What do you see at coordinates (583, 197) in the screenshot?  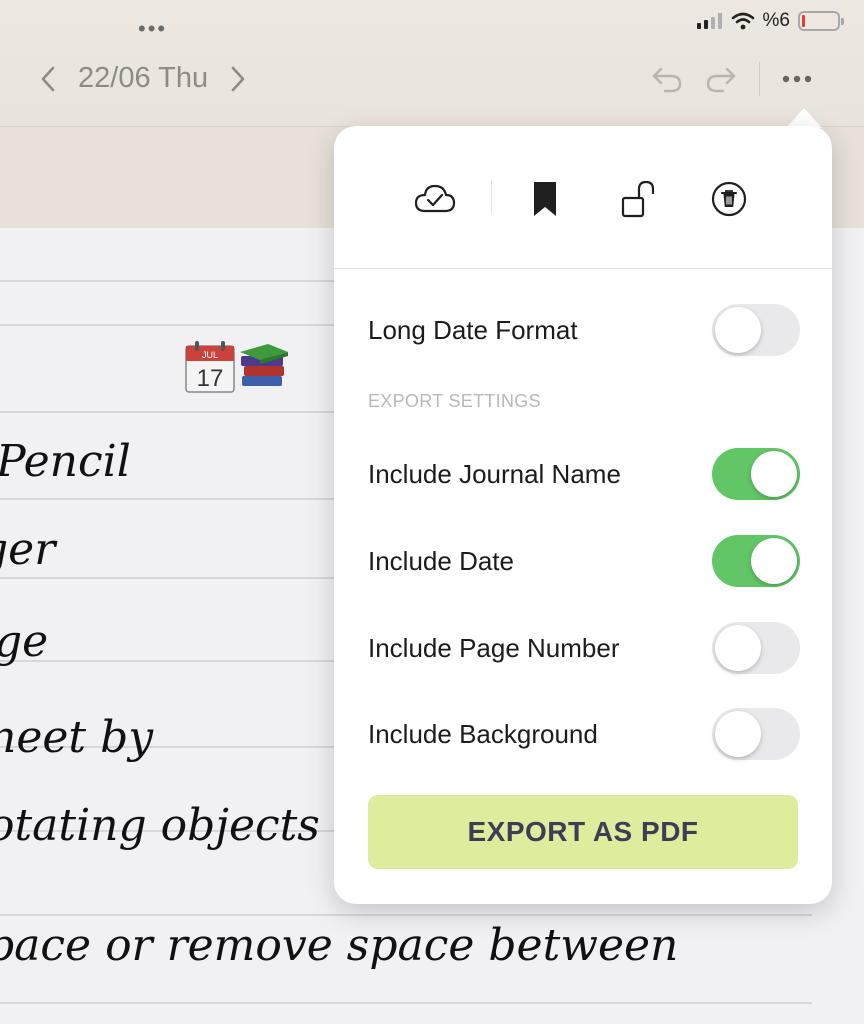 I see `popover-icon-row` at bounding box center [583, 197].